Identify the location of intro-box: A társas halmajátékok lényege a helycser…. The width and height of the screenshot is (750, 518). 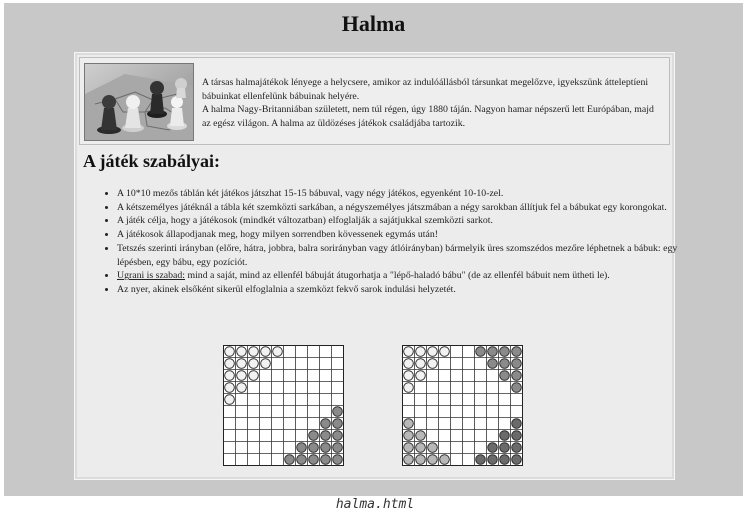
(374, 101).